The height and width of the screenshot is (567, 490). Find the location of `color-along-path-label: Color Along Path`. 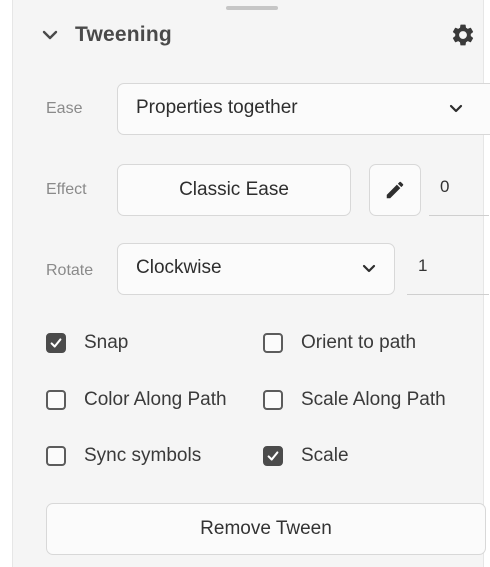

color-along-path-label: Color Along Path is located at coordinates (155, 399).